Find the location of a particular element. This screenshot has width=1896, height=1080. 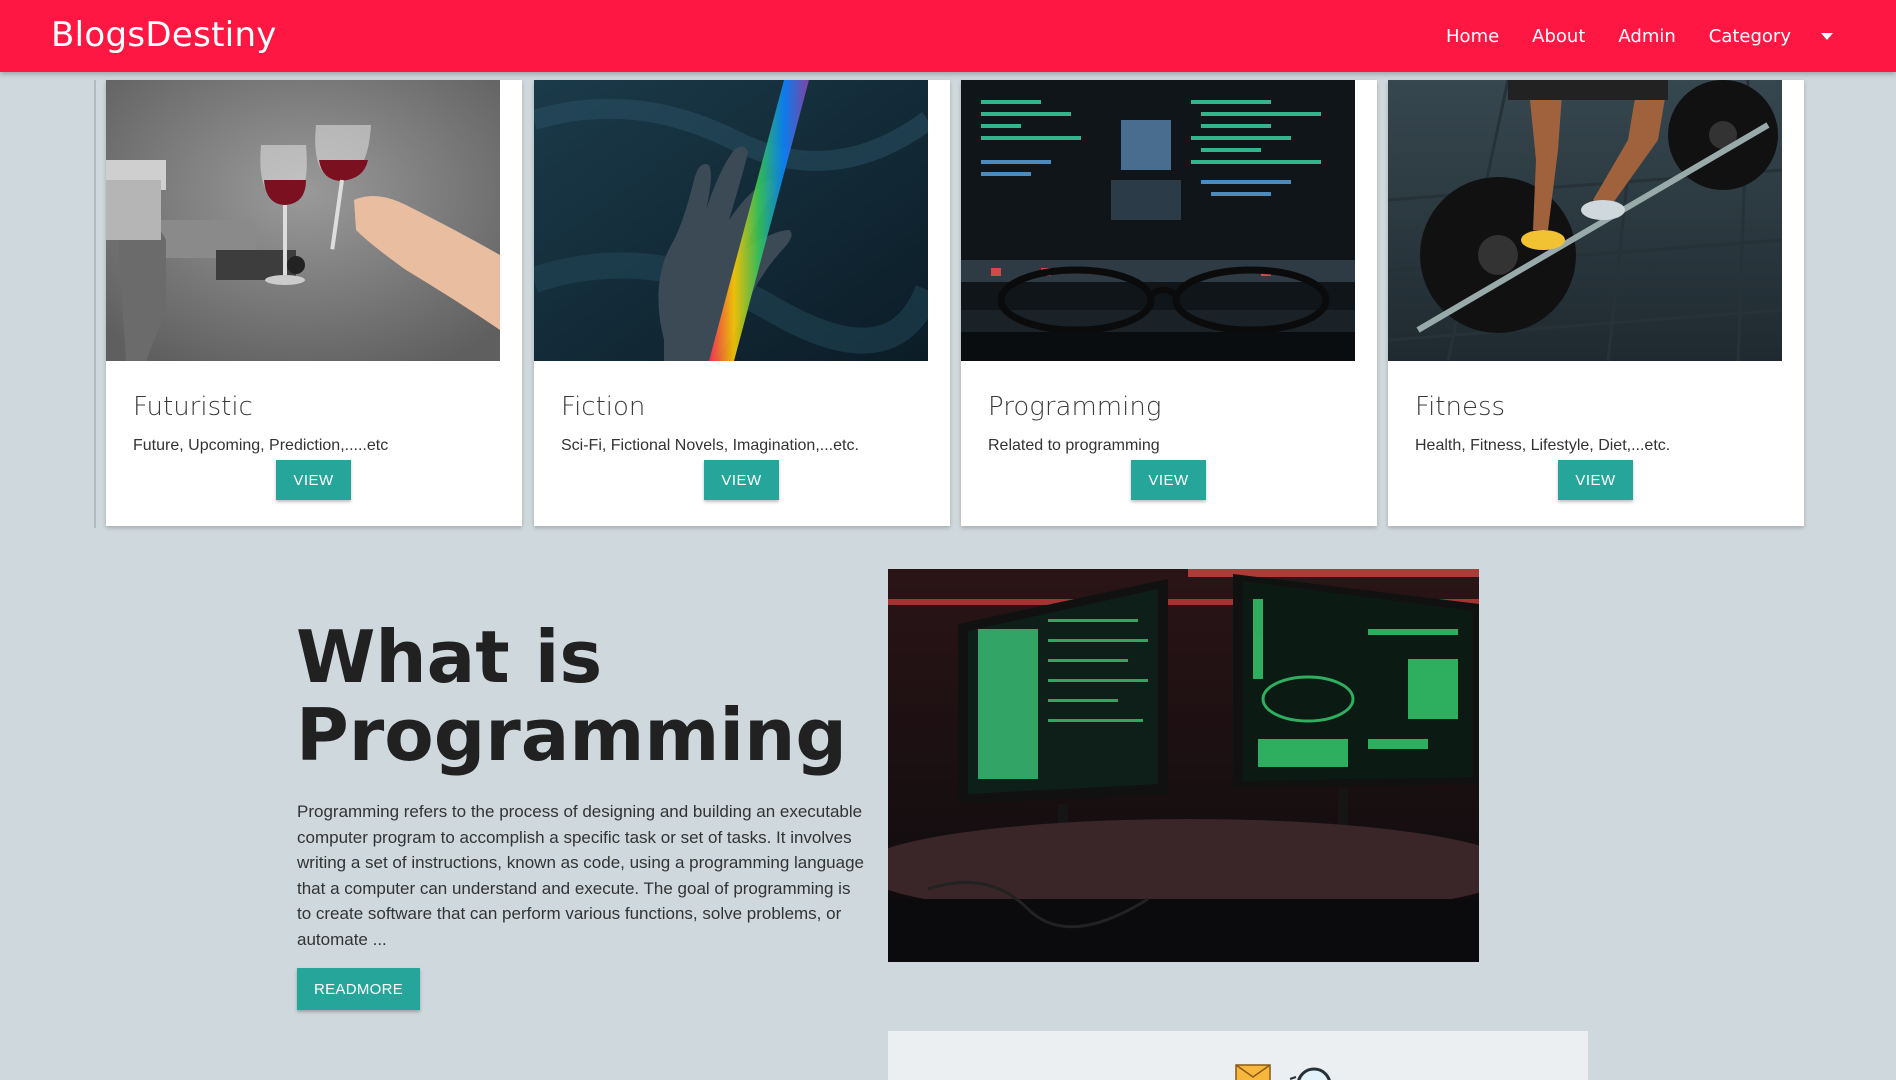

card-image-fiction is located at coordinates (731, 220).